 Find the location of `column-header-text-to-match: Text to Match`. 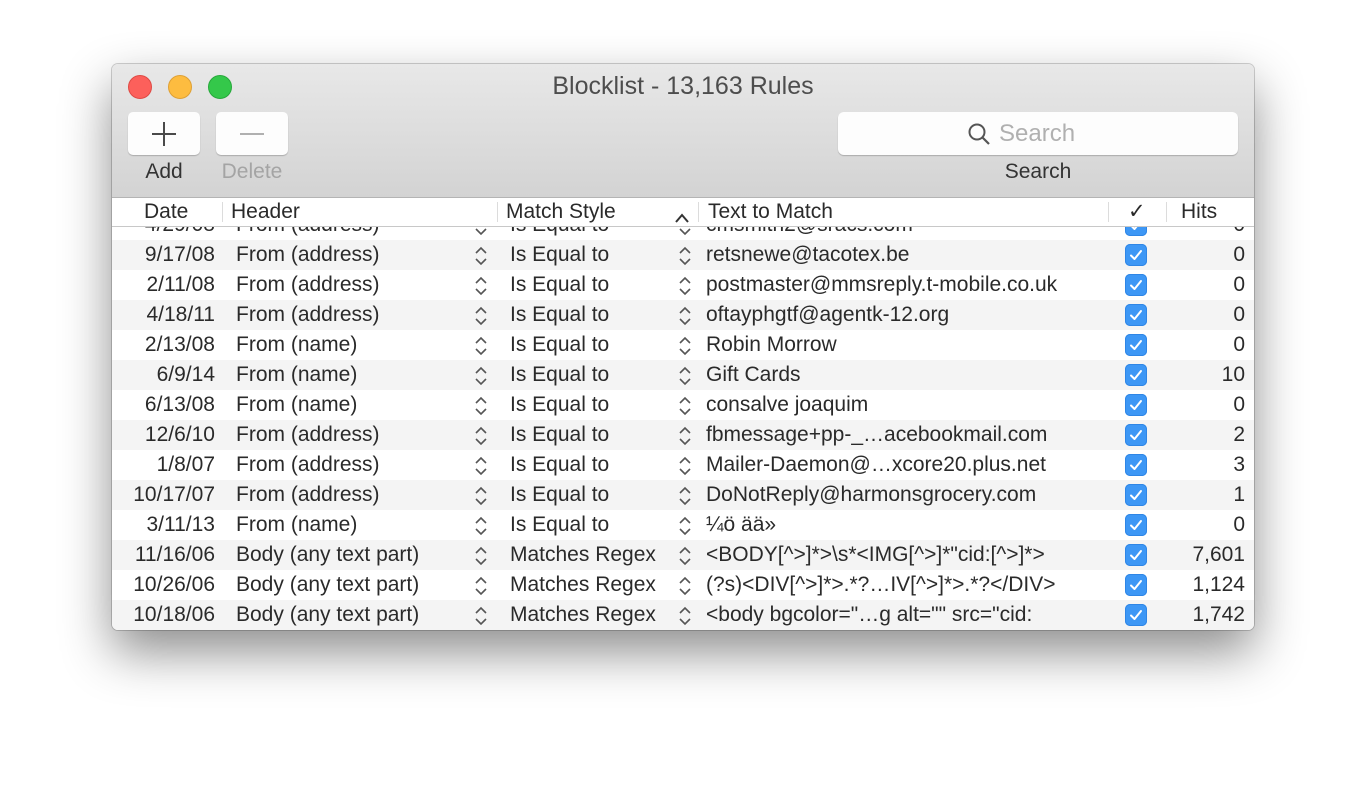

column-header-text-to-match: Text to Match is located at coordinates (770, 212).